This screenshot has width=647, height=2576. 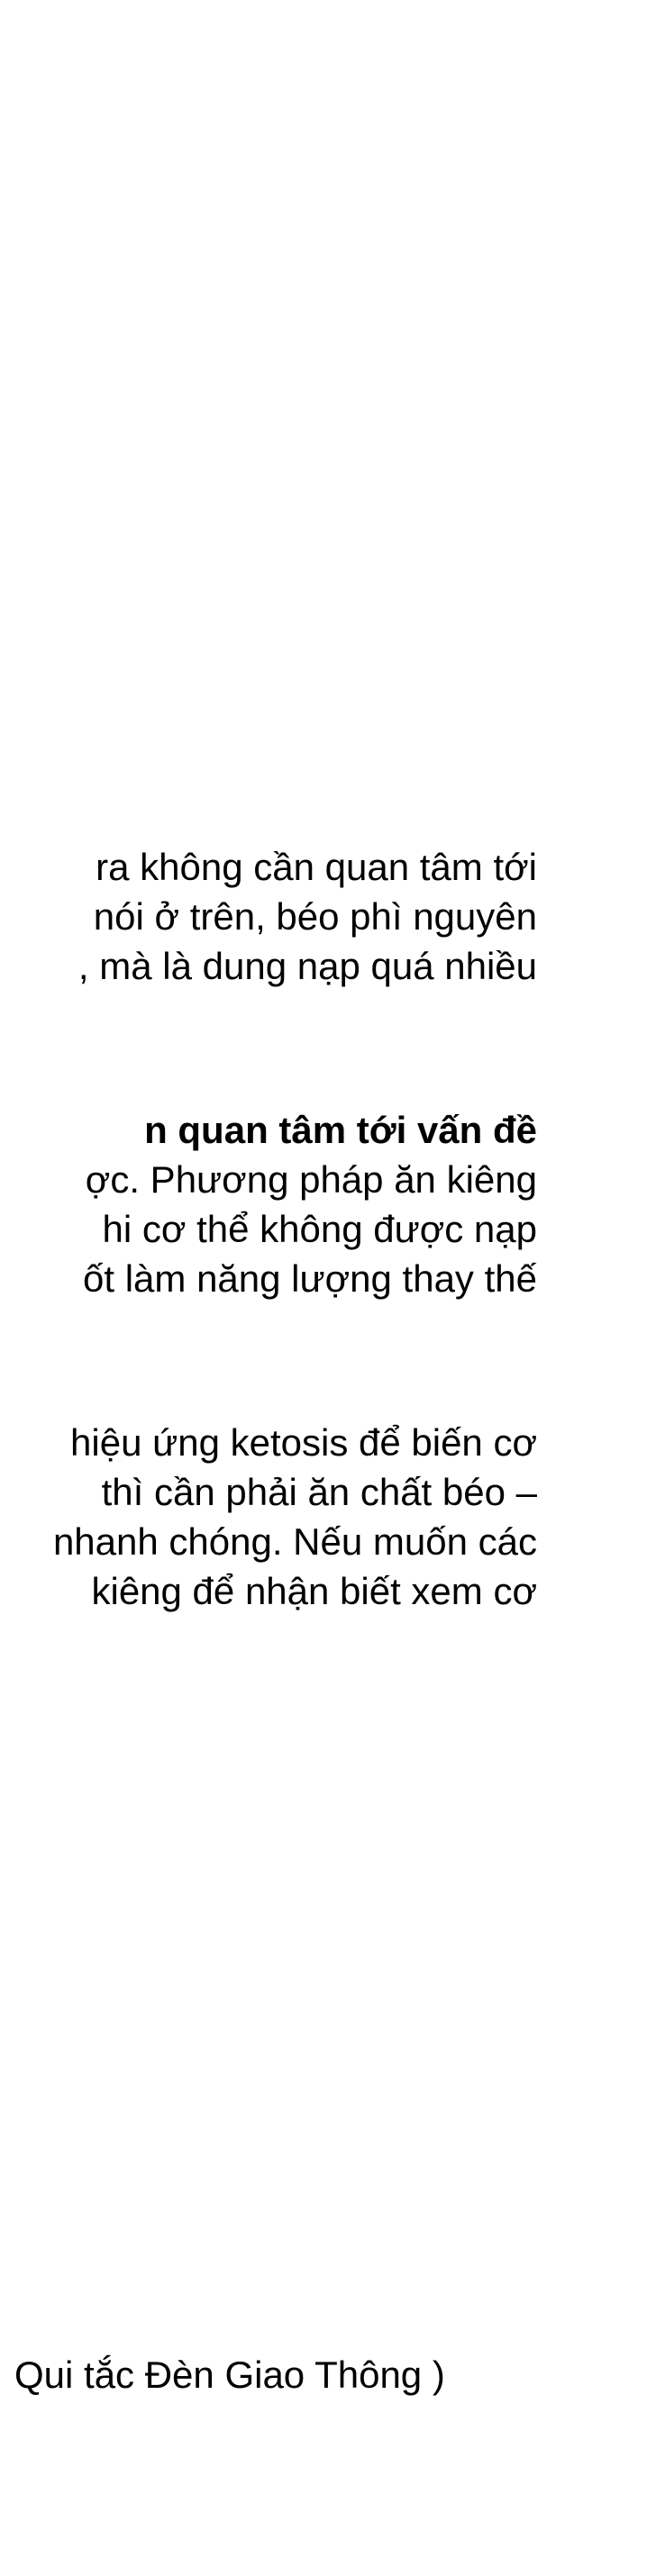 I want to click on text-line: ra không cần quan tâm tới, so click(x=316, y=867).